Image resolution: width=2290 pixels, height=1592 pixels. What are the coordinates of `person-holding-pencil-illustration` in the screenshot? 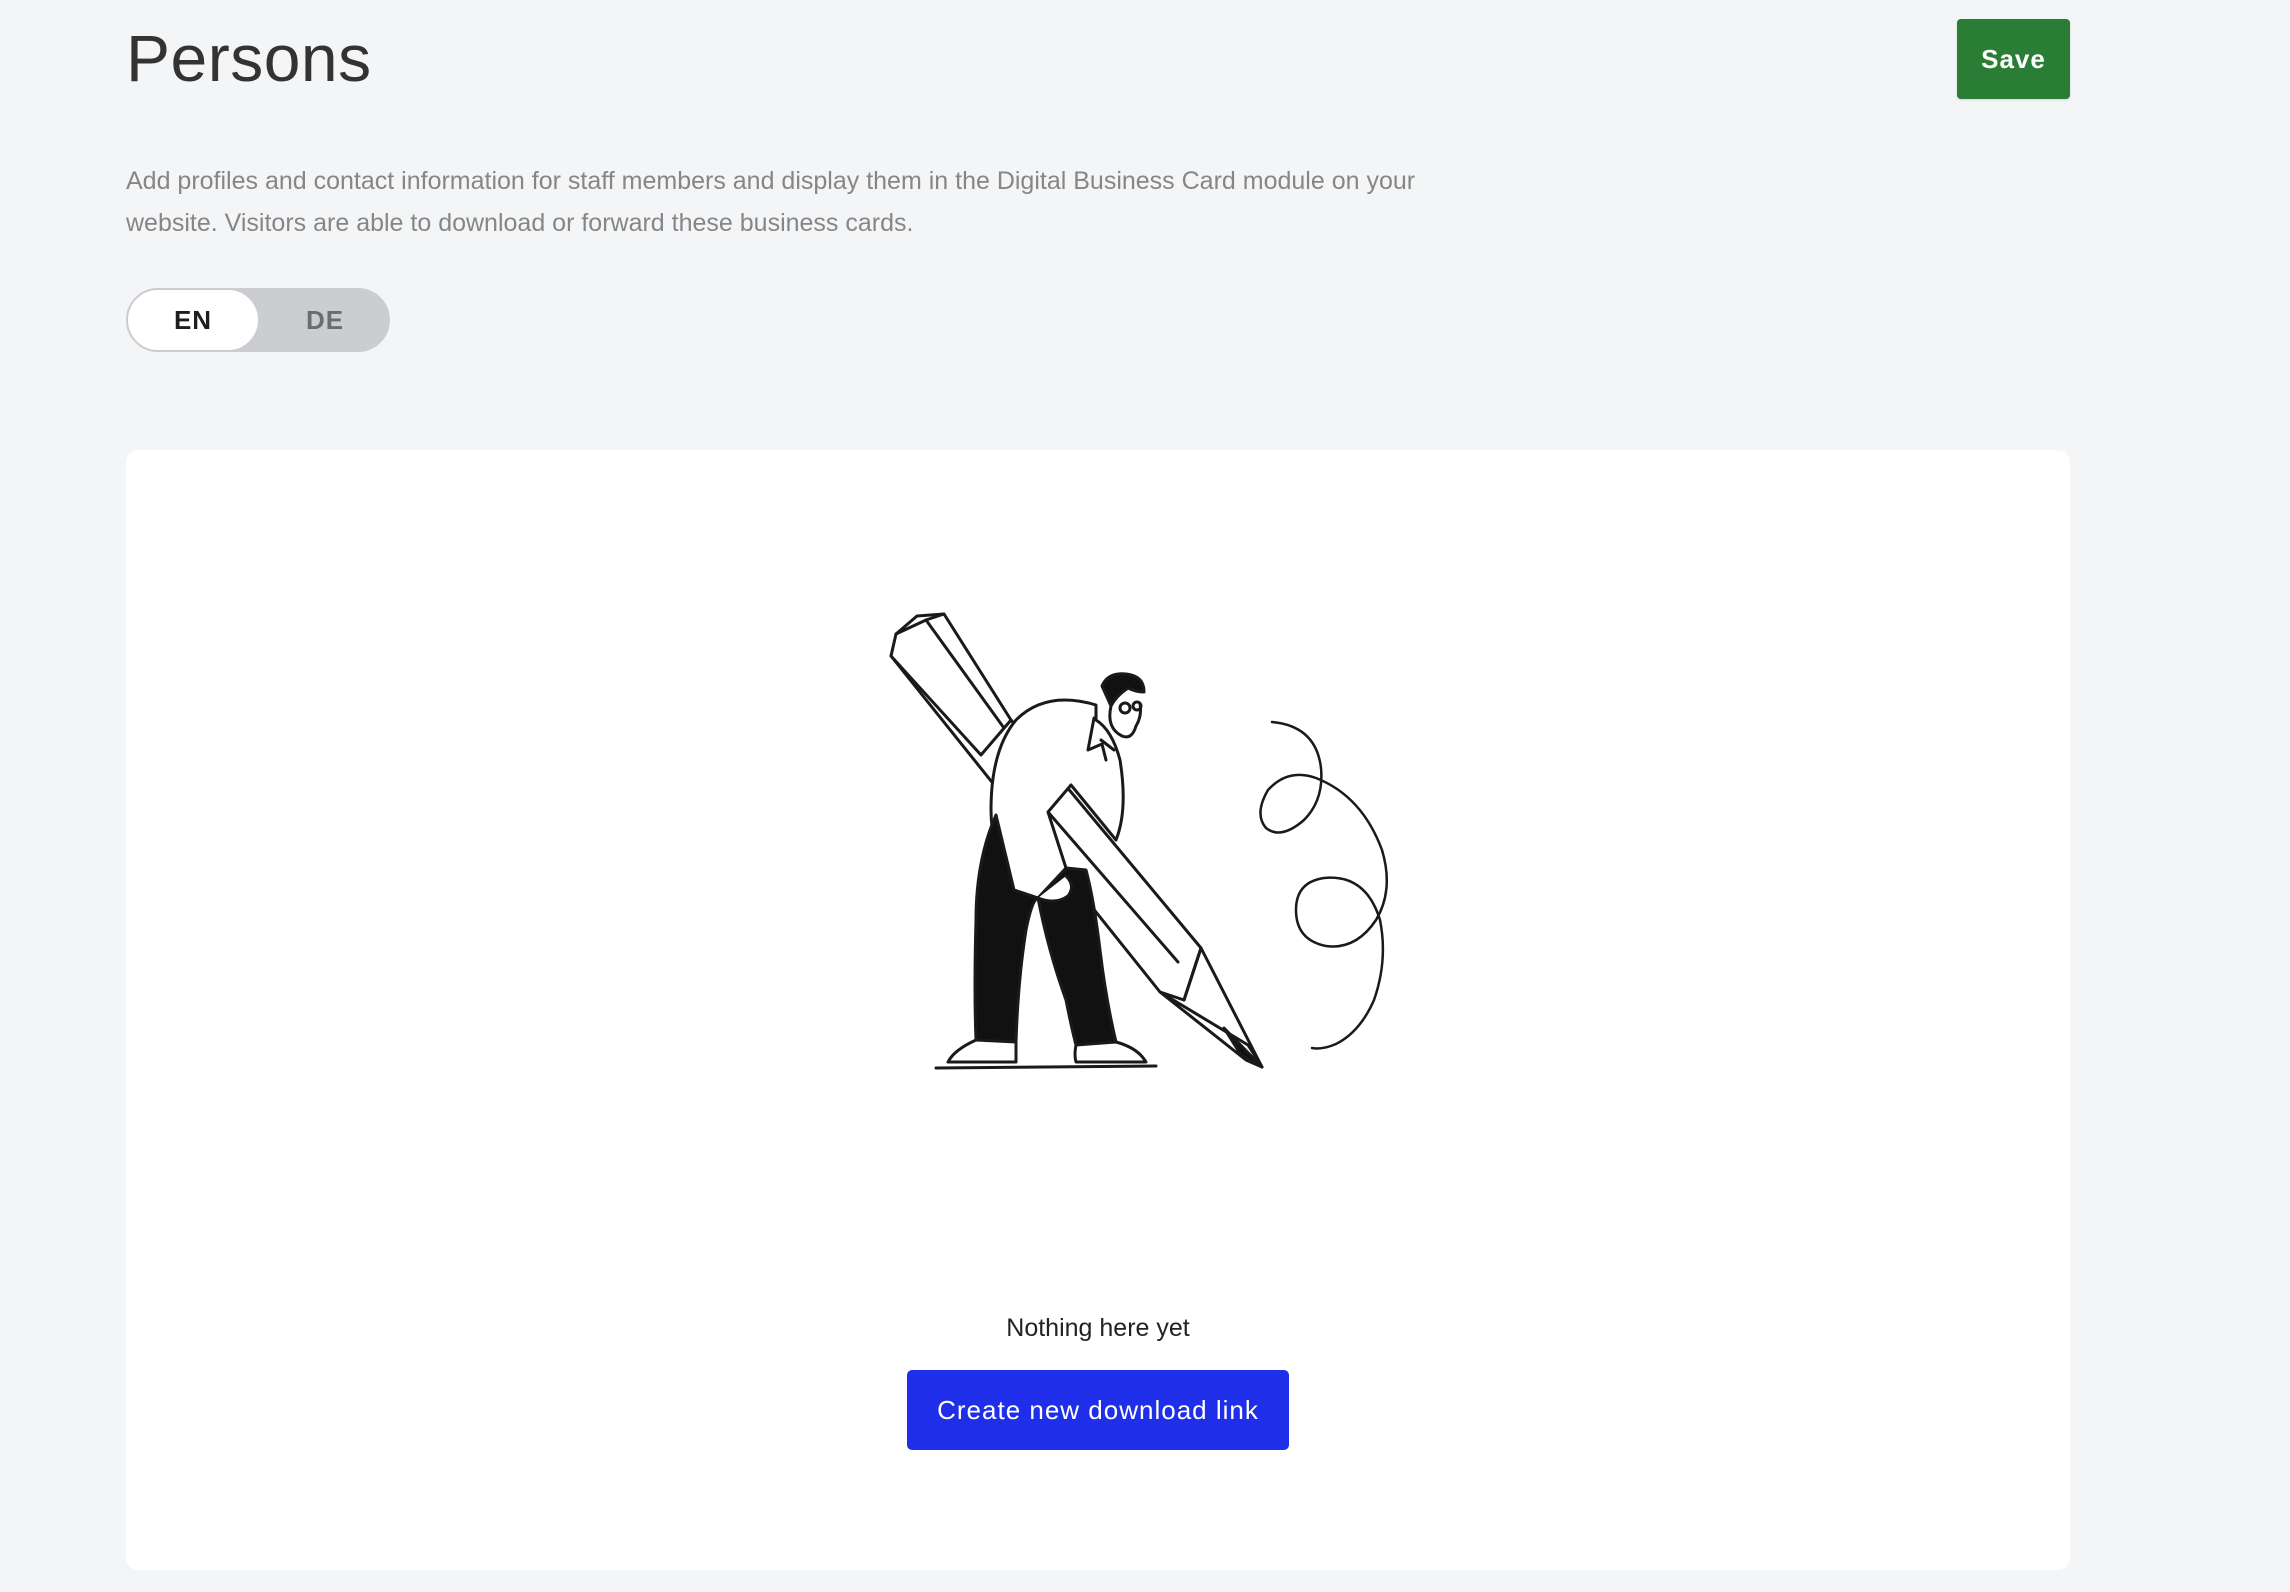 It's located at (1138, 841).